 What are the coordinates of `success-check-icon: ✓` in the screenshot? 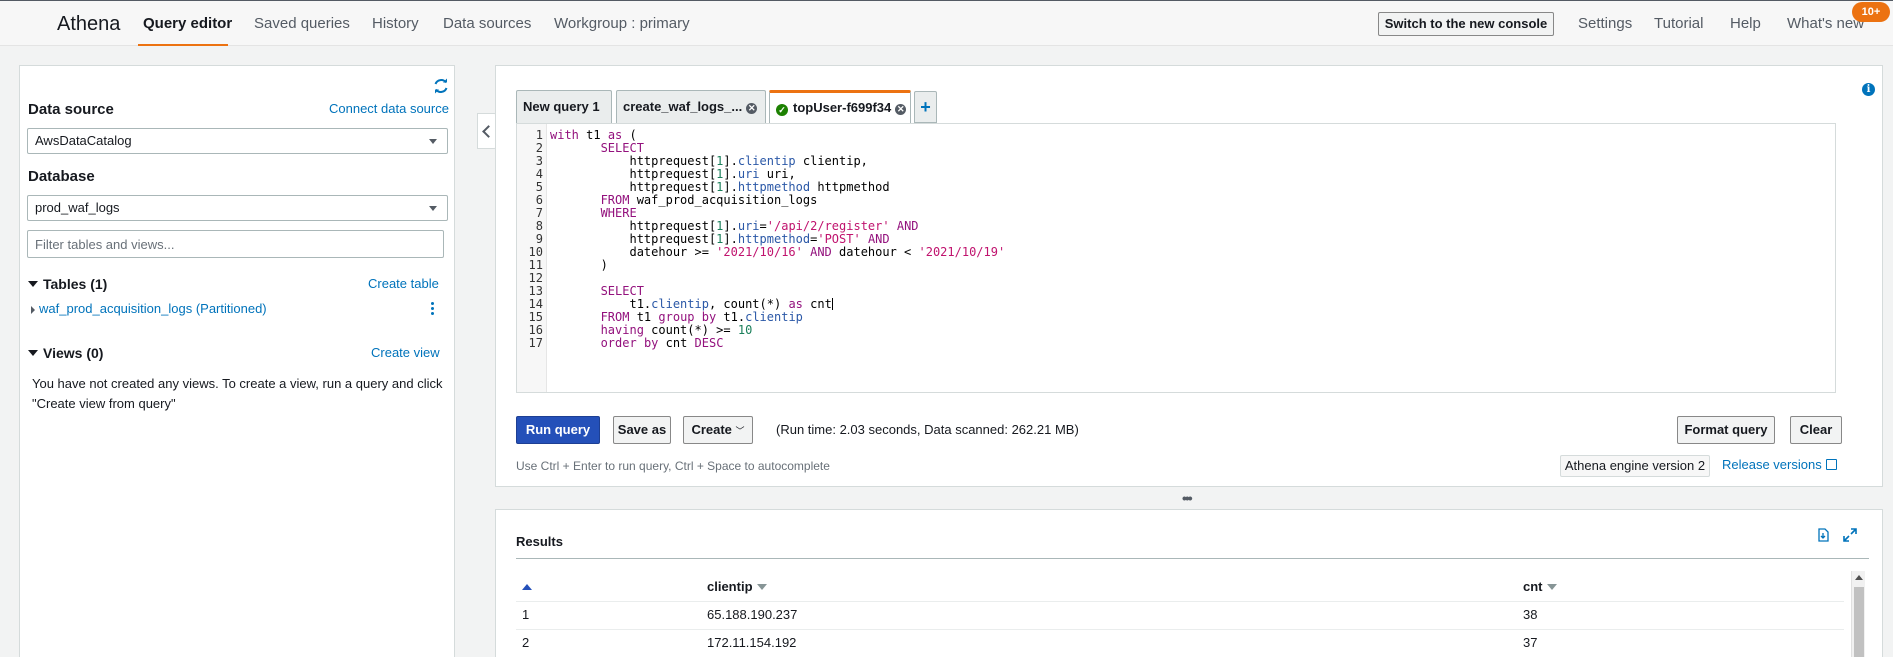 It's located at (782, 110).